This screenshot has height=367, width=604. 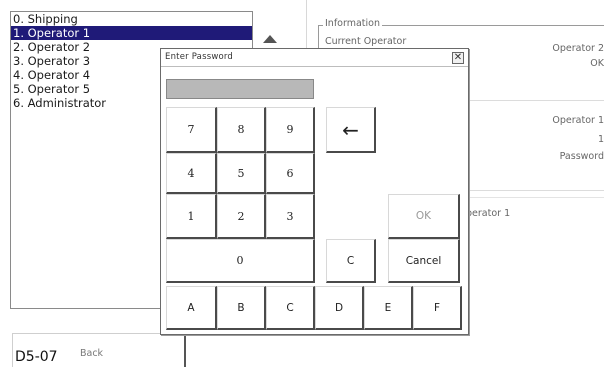 I want to click on screen-code-label: D5-07, so click(x=36, y=357).